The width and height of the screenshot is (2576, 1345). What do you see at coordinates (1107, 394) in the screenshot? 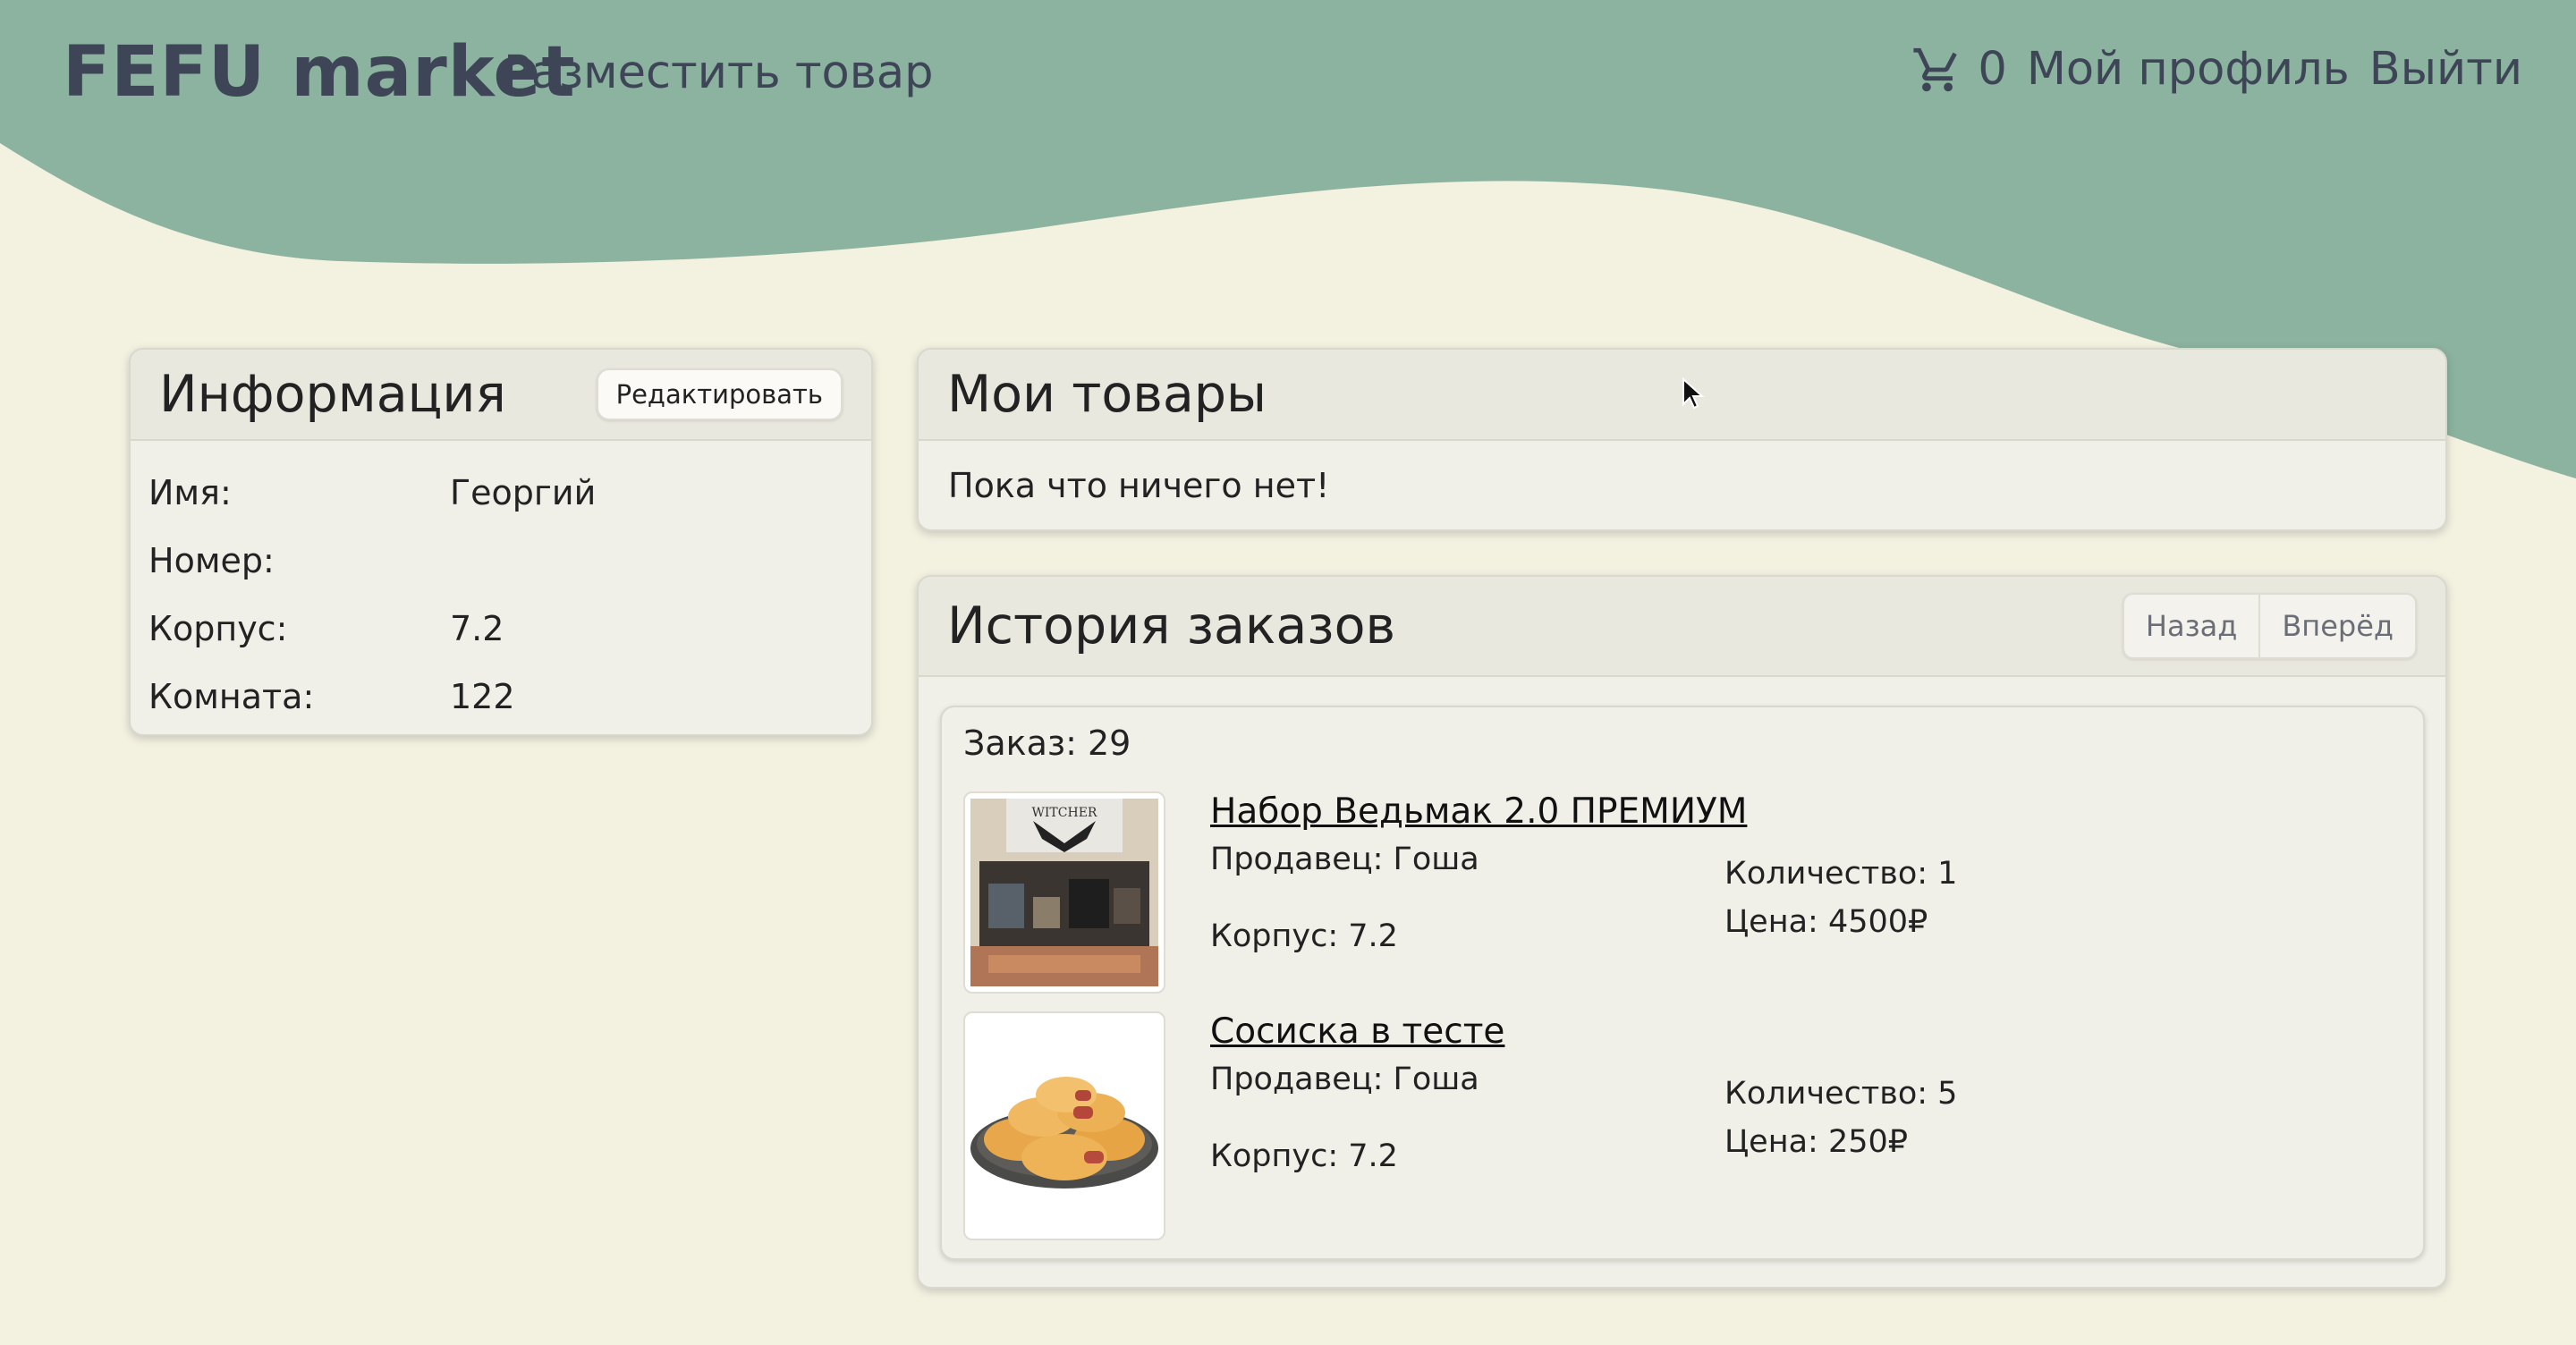
I see `products-title: Мои товары` at bounding box center [1107, 394].